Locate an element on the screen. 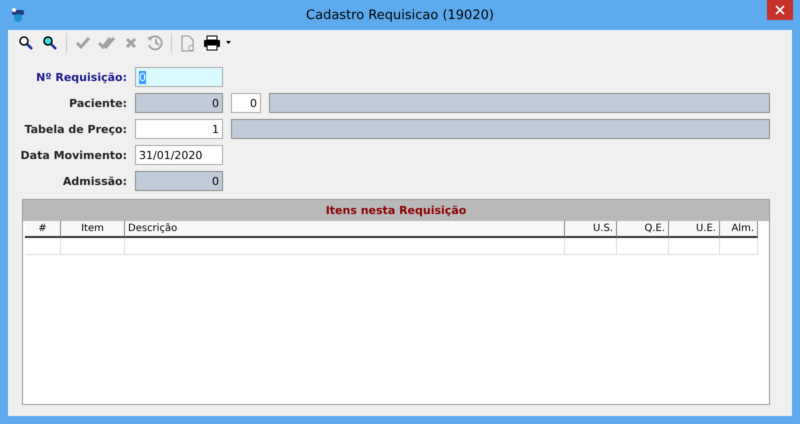 The image size is (800, 424). window-title: Cadastro Requisicao (19020) is located at coordinates (400, 15).